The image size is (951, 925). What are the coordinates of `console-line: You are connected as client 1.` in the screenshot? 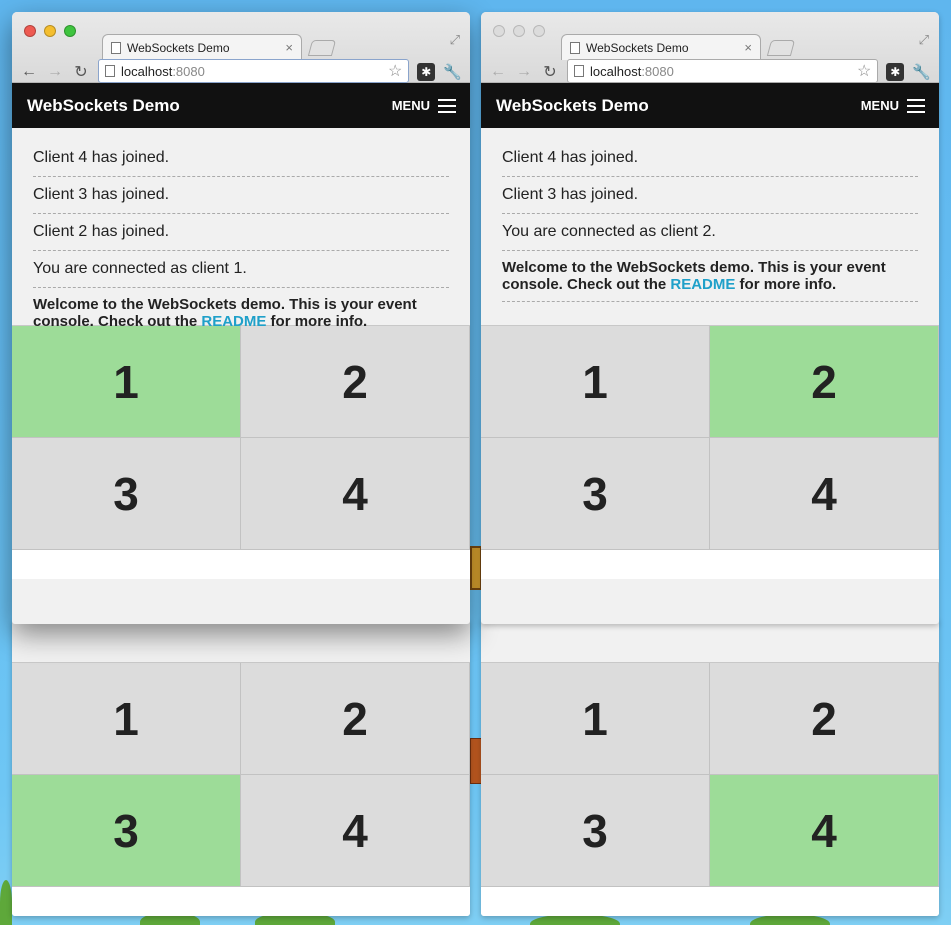 It's located at (241, 269).